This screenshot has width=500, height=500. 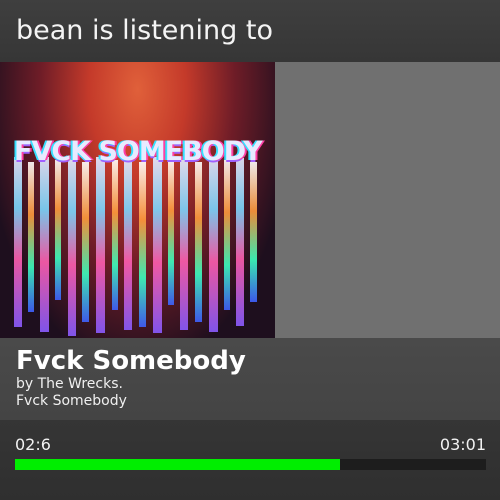 I want to click on elapsed-time: 02:6, so click(x=33, y=444).